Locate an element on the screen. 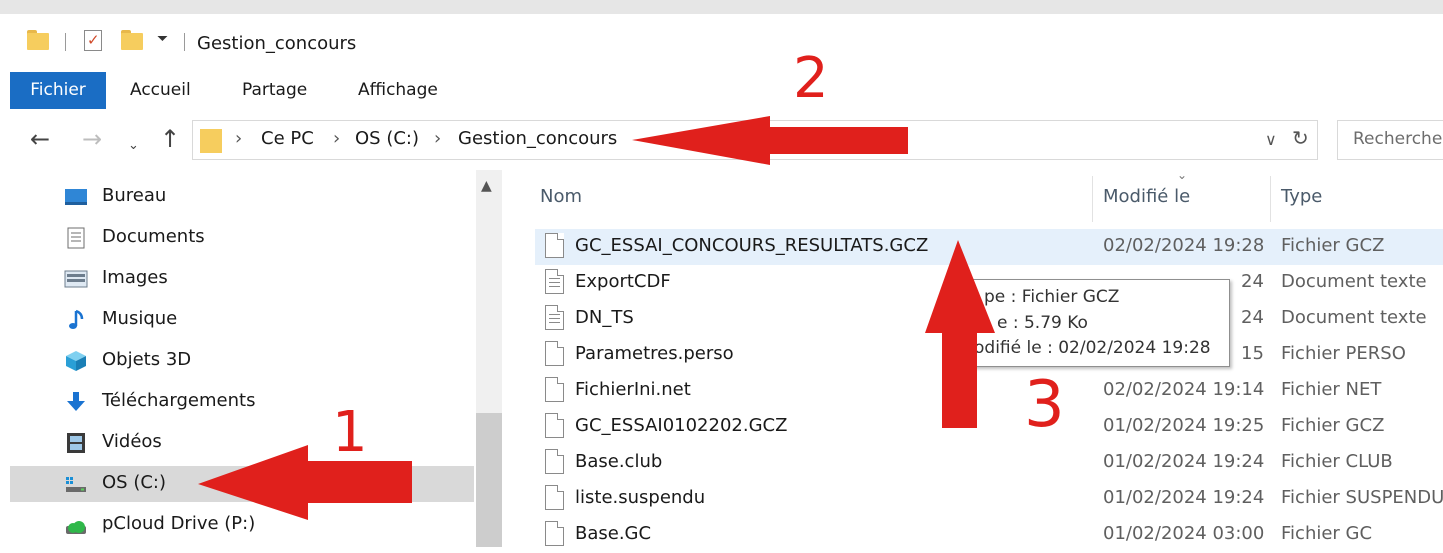 This screenshot has height=553, width=1443. annotation-number-3: 3 is located at coordinates (1044, 405).